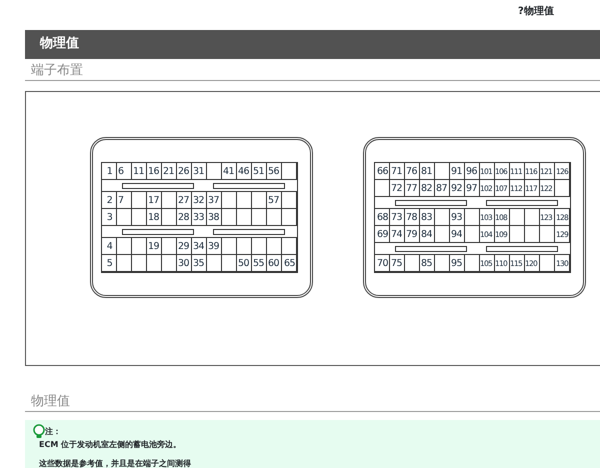 Image resolution: width=600 pixels, height=468 pixels. What do you see at coordinates (154, 217) in the screenshot?
I see `pin-number: 18` at bounding box center [154, 217].